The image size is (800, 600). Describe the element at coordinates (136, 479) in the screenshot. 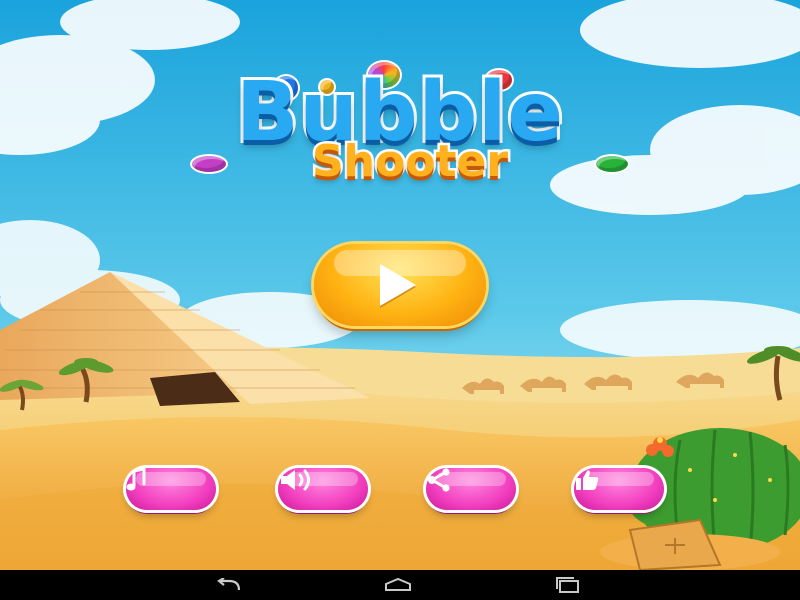

I see `music-note-icon` at that location.